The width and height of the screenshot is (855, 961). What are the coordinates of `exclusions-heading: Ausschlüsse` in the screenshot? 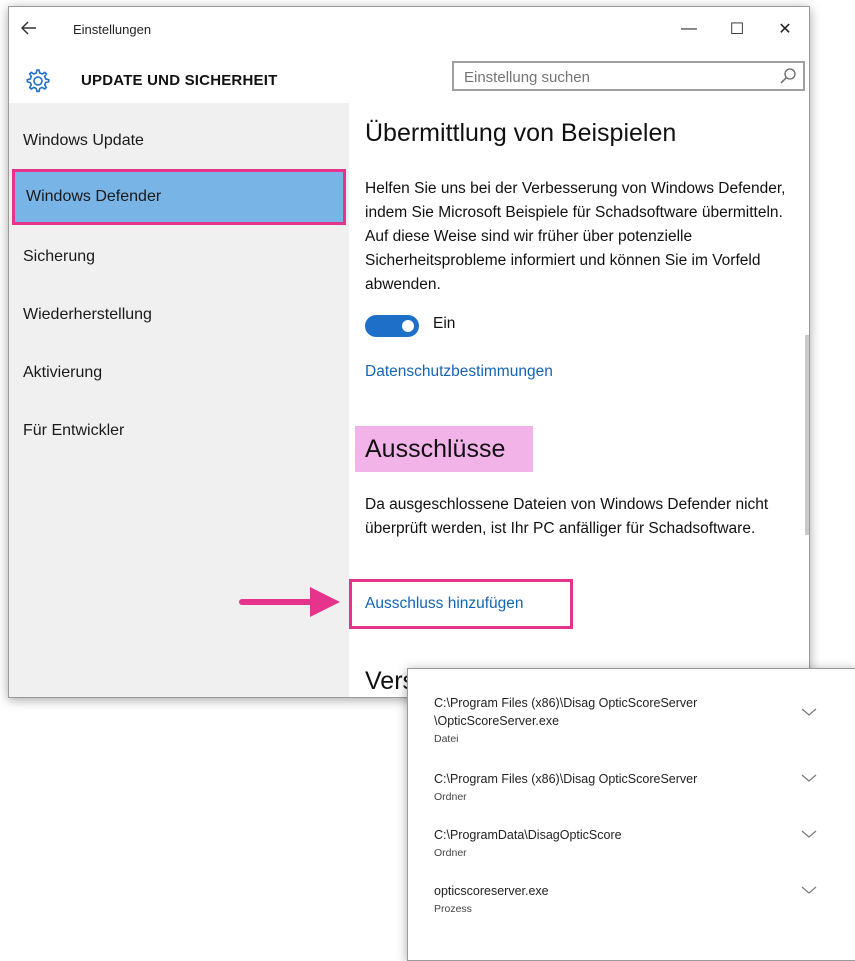 It's located at (435, 449).